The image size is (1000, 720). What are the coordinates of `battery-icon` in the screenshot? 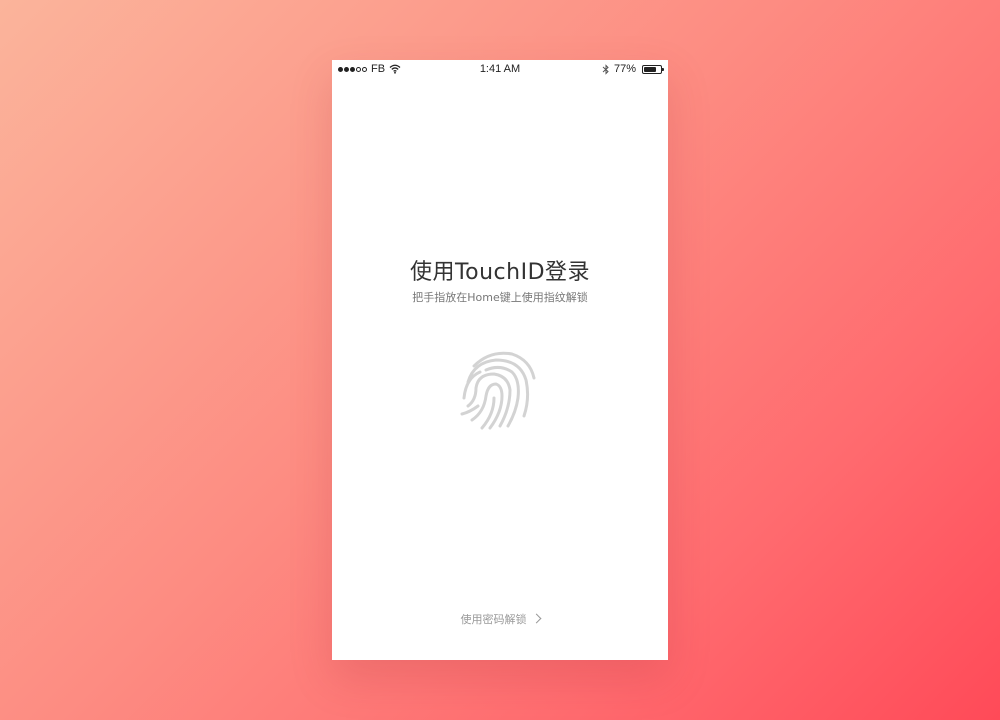 It's located at (653, 69).